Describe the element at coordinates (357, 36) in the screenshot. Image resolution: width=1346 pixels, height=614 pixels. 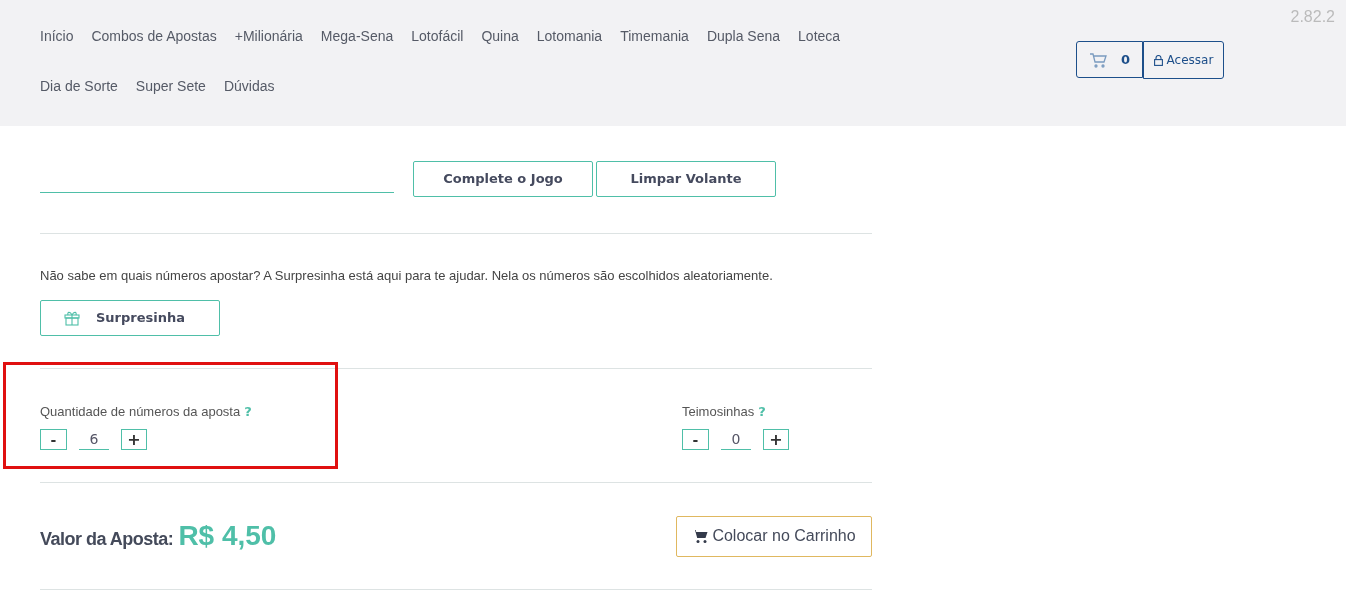
I see `nav-link: Mega-Sena` at that location.